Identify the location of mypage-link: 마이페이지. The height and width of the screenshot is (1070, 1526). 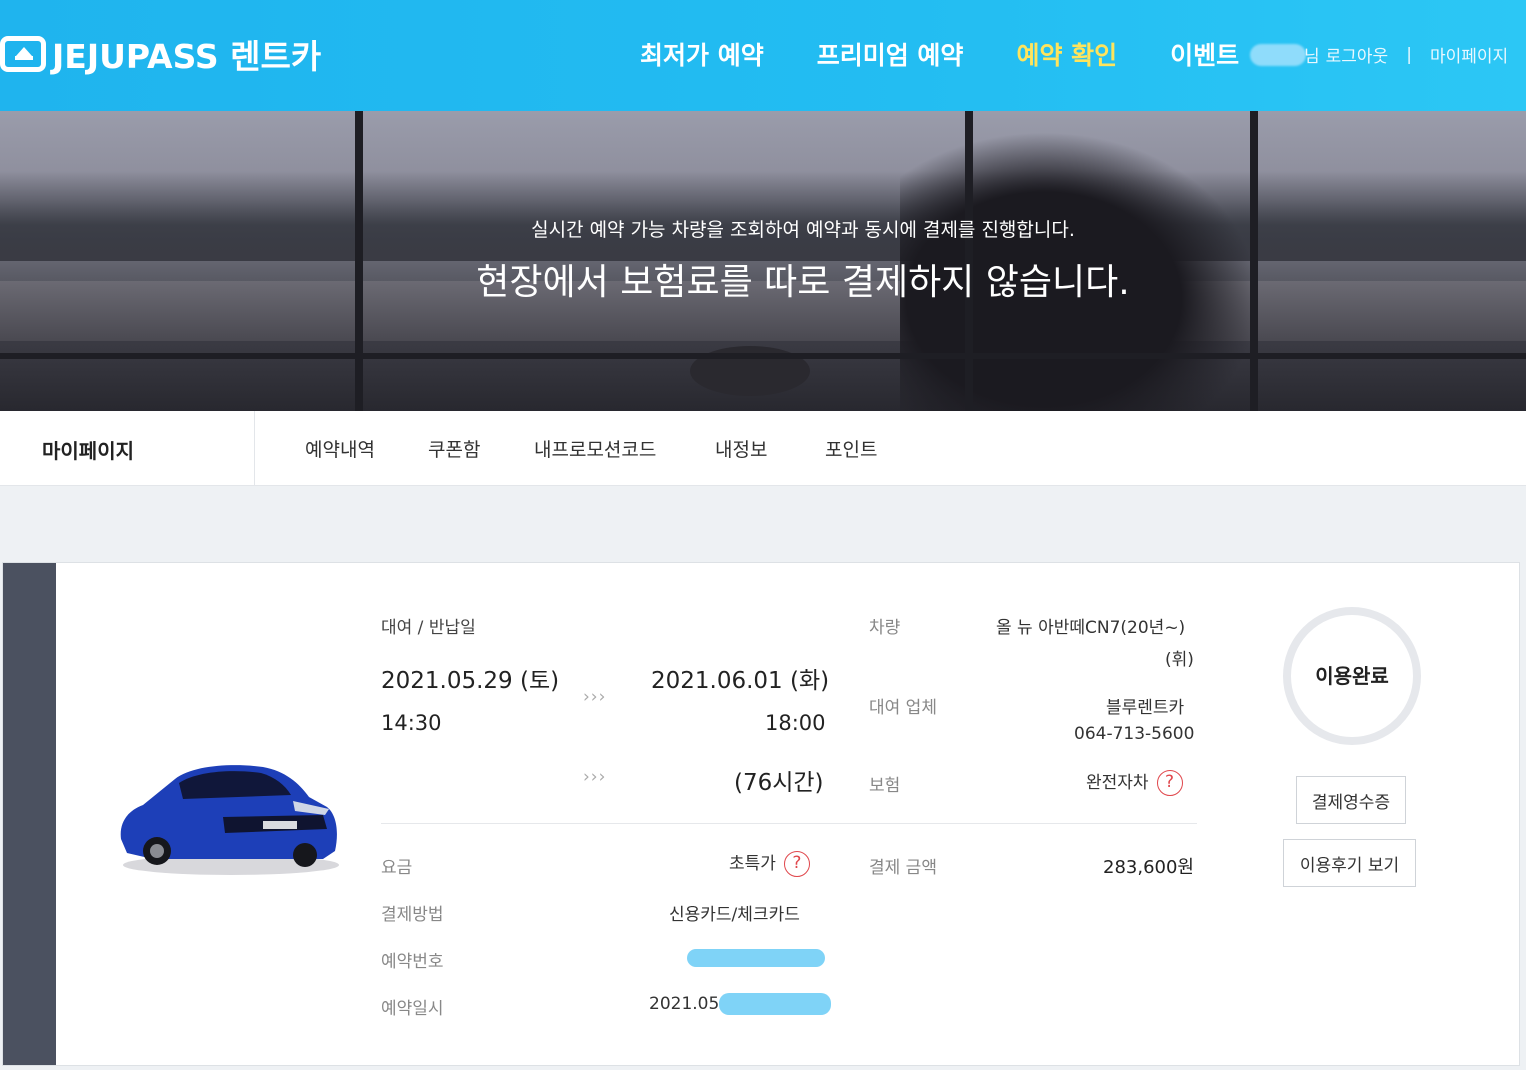
(1469, 54).